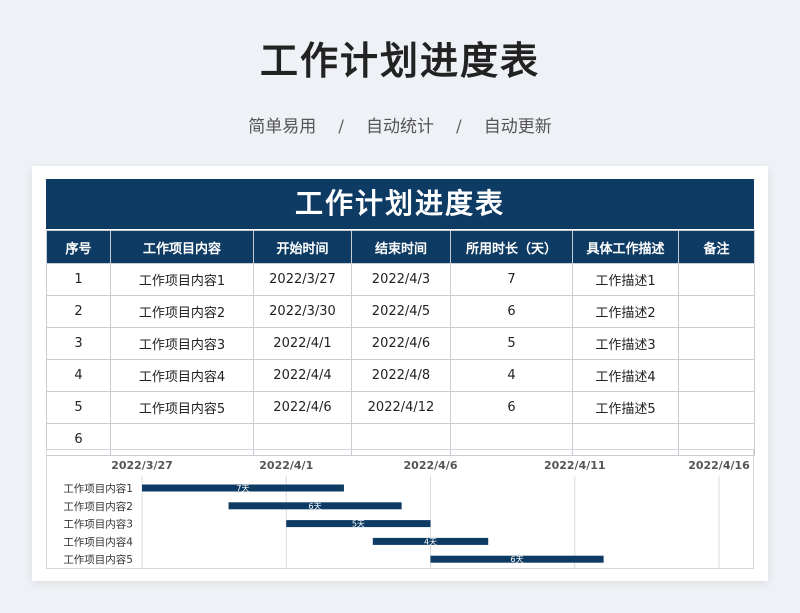 This screenshot has height=613, width=800. What do you see at coordinates (719, 465) in the screenshot?
I see `x-tick-label: 2022/4/16` at bounding box center [719, 465].